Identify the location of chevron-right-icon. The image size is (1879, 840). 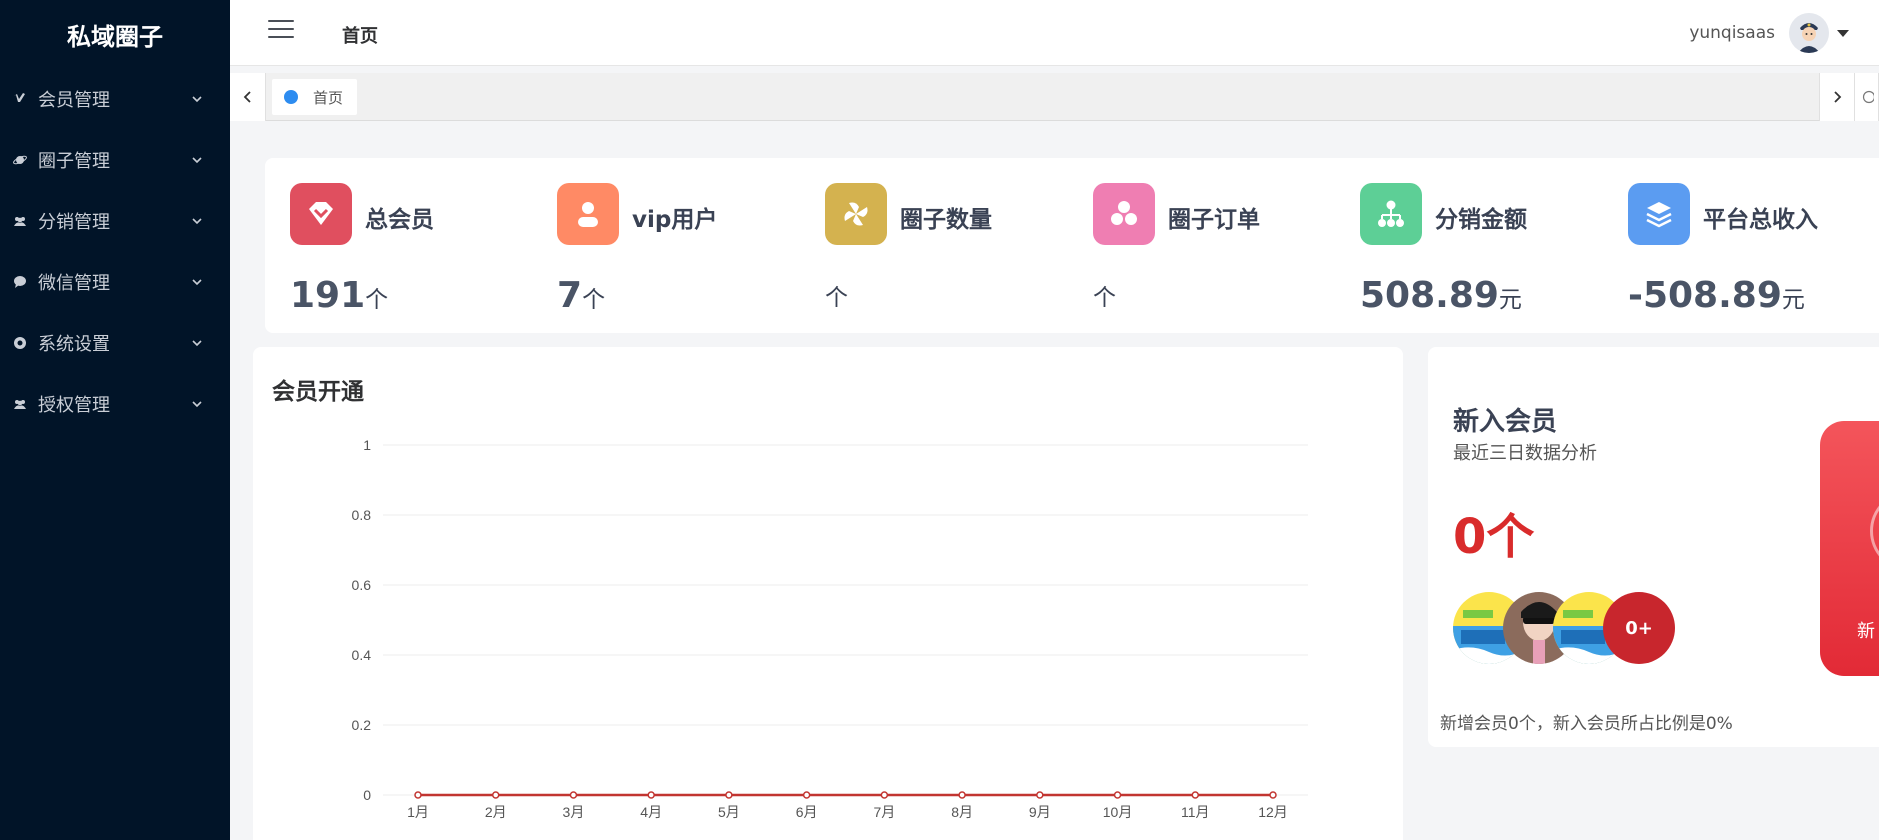
(1838, 97).